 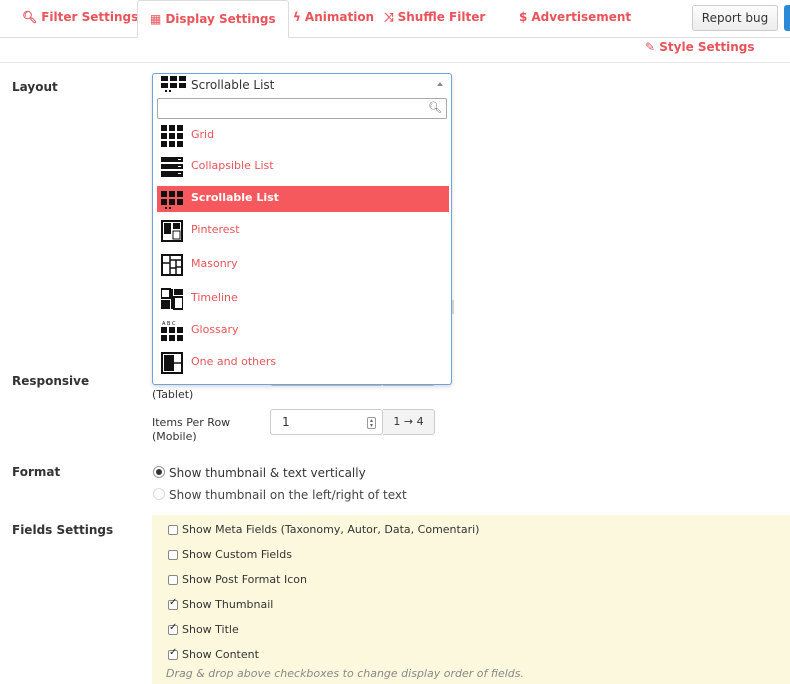 I want to click on layout-option-one-and-others: One and others, so click(x=303, y=363).